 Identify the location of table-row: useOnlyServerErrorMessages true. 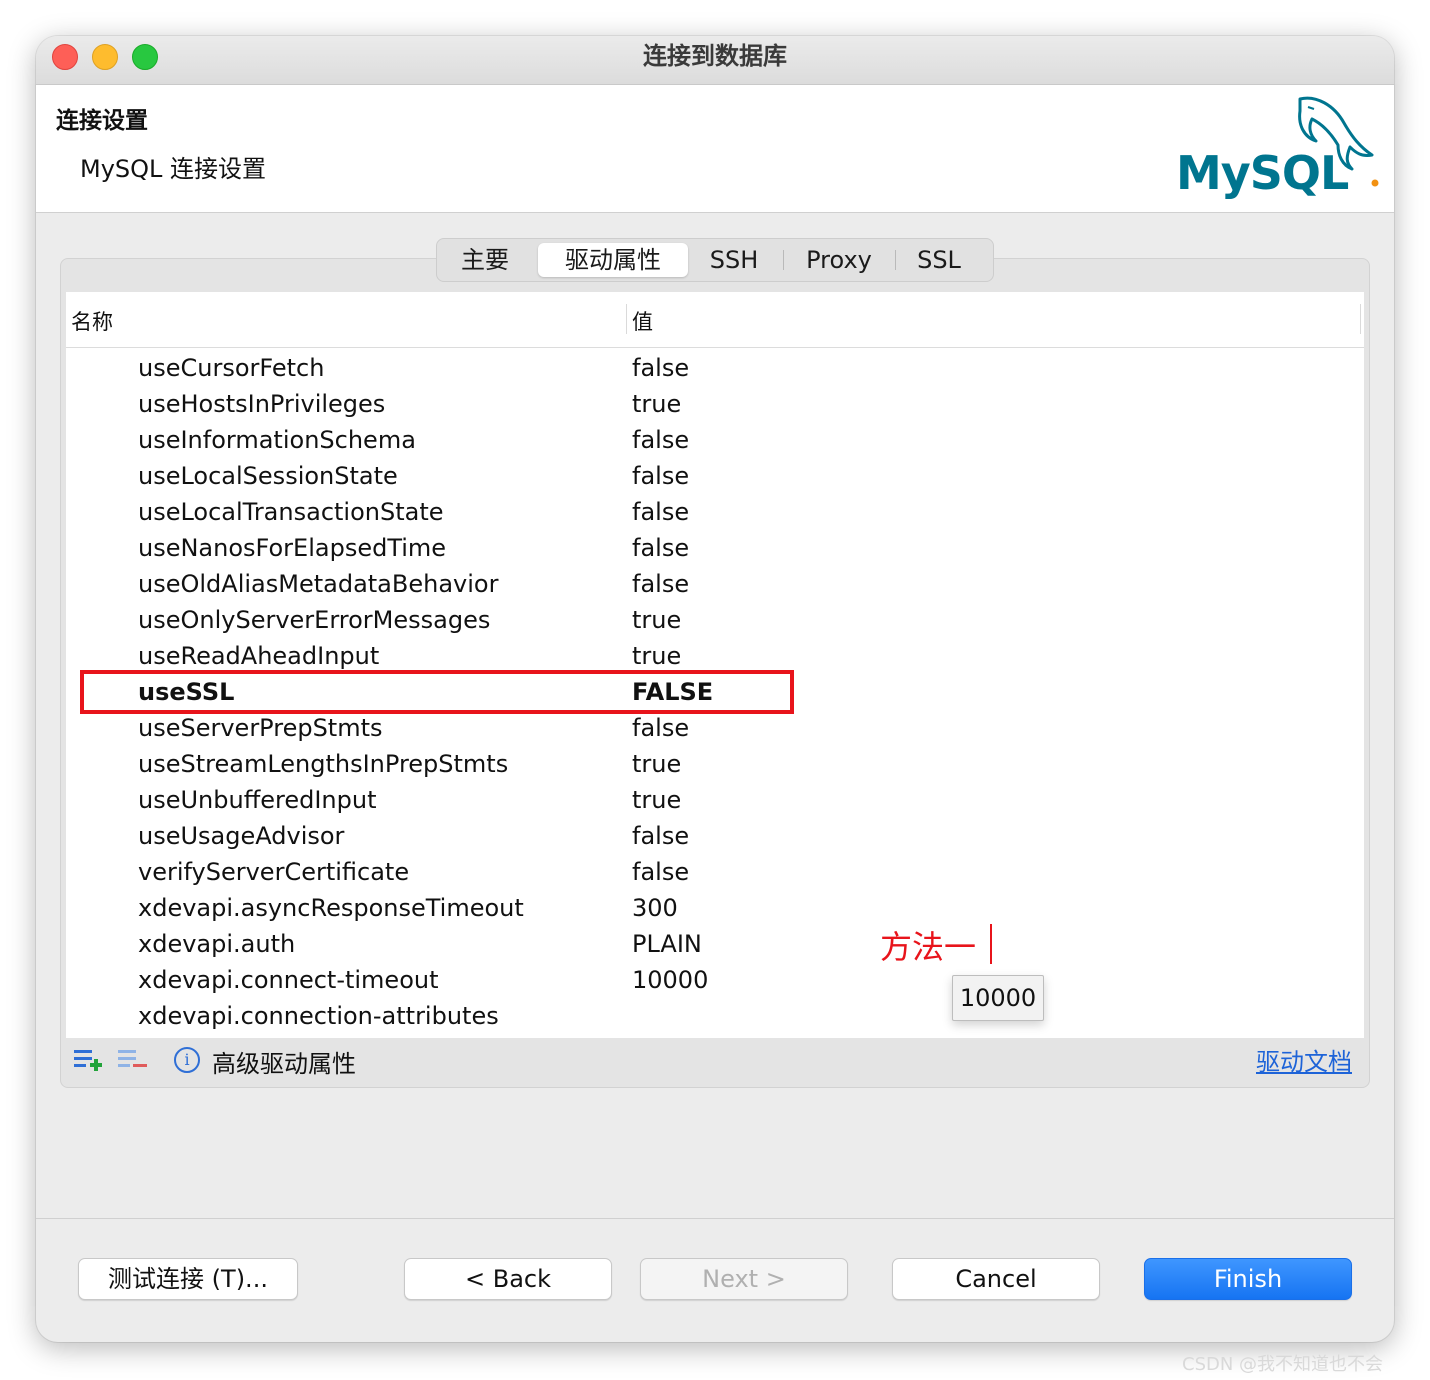
(715, 620).